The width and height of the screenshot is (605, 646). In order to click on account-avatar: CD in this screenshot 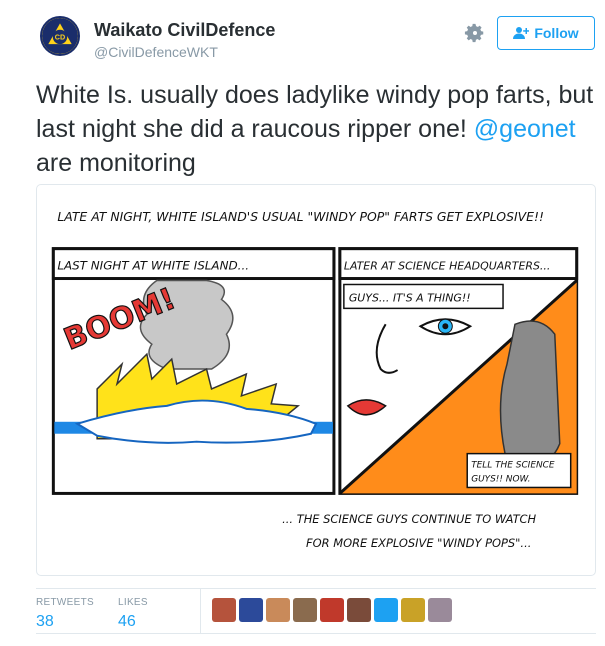, I will do `click(60, 36)`.